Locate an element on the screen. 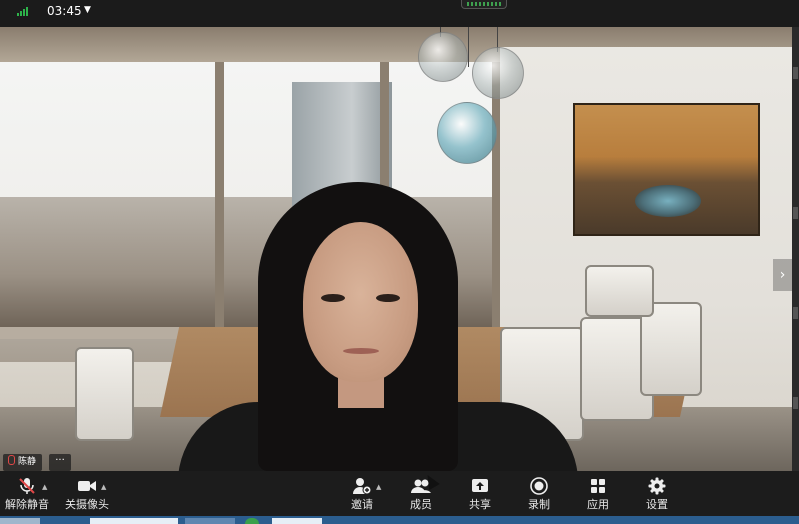 Image resolution: width=799 pixels, height=524 pixels. chevron-right-icon: › is located at coordinates (782, 275).